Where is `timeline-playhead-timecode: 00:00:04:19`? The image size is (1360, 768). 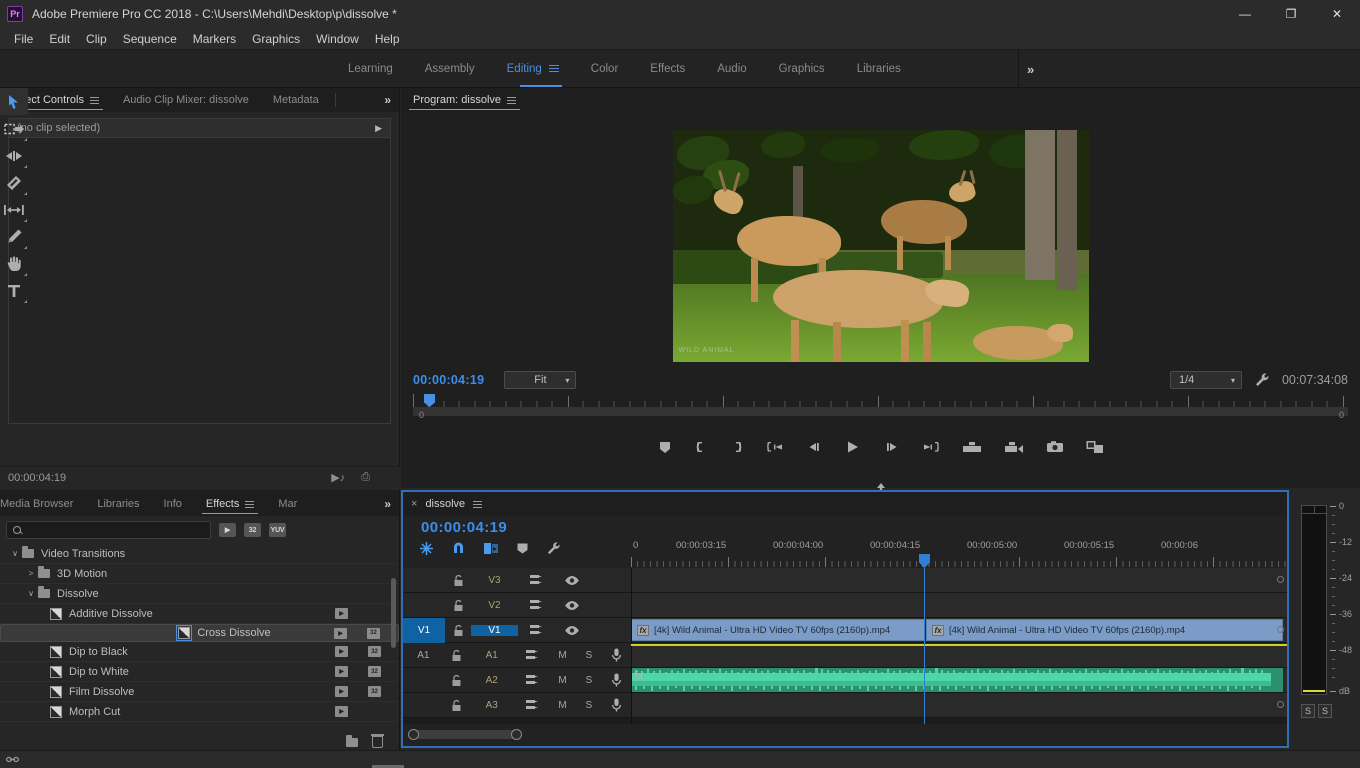 timeline-playhead-timecode: 00:00:04:19 is located at coordinates (464, 527).